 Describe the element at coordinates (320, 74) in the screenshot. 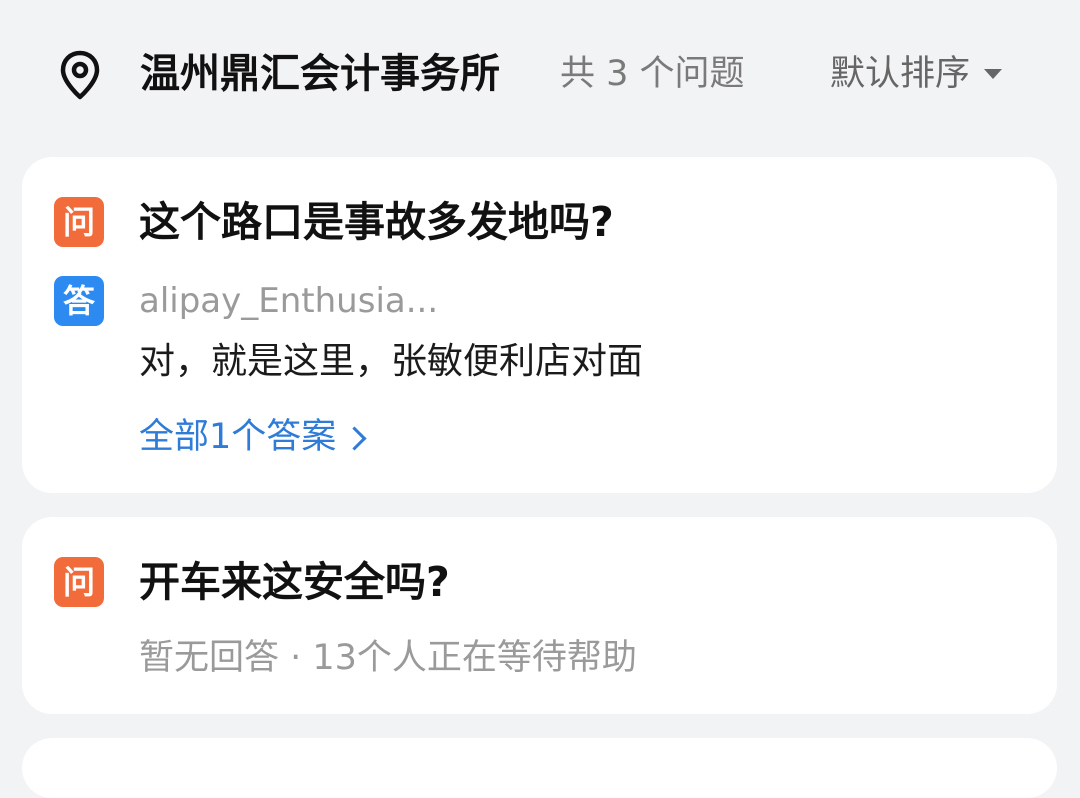

I see `place-name: 温州鼎汇会计事务所` at that location.